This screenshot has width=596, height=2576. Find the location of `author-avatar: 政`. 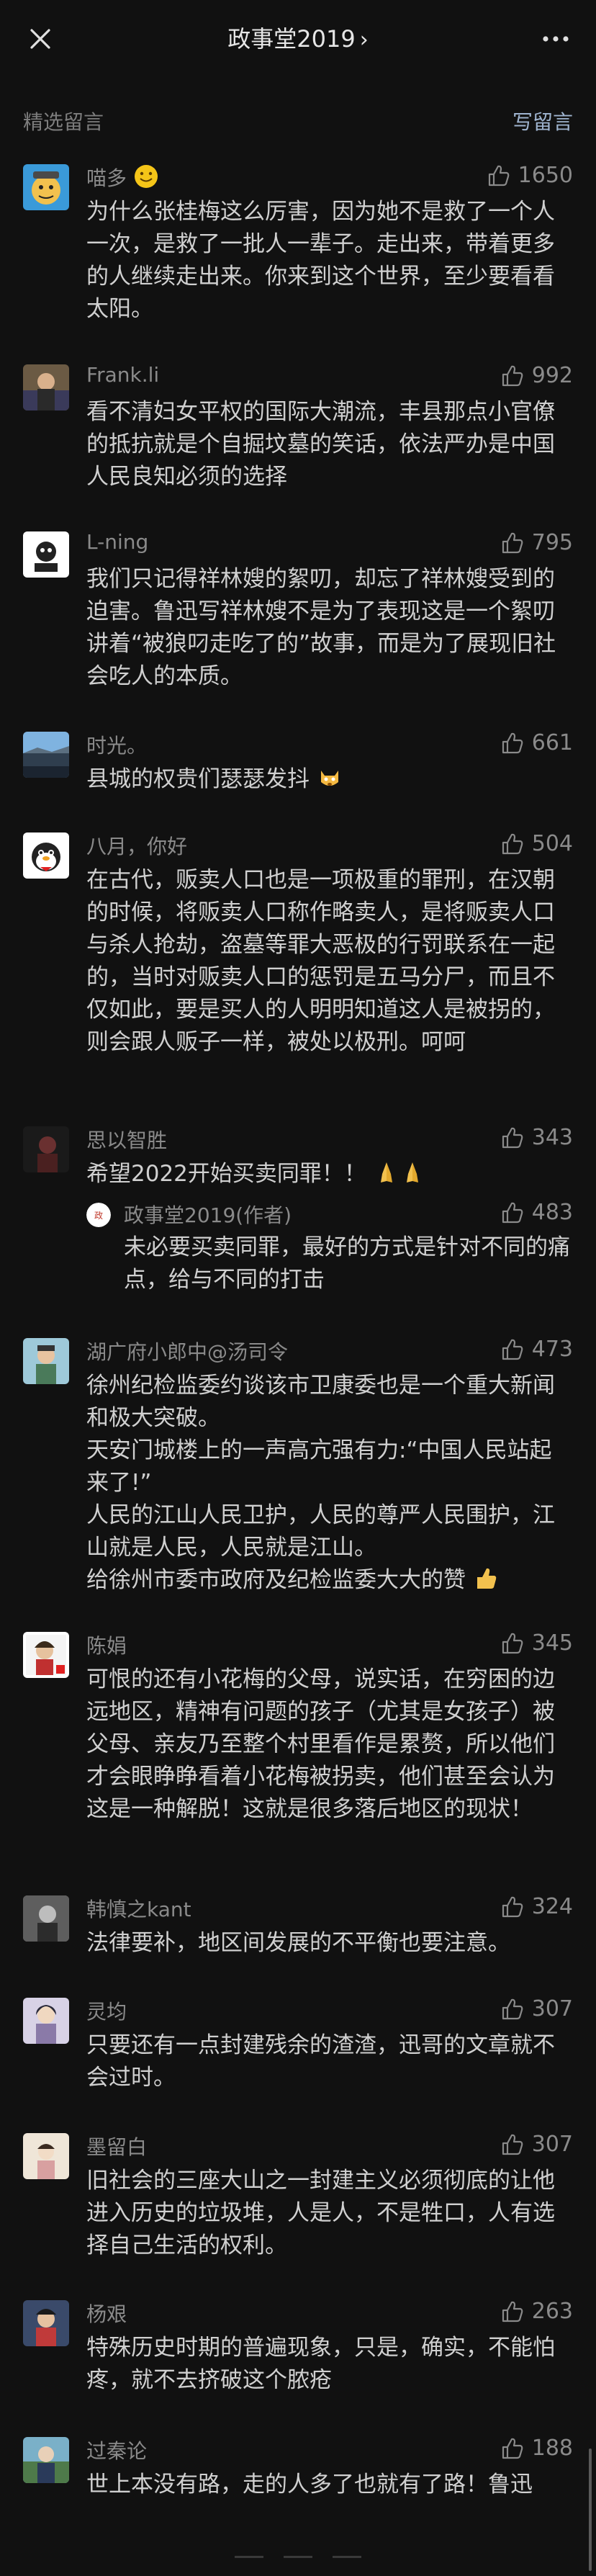

author-avatar: 政 is located at coordinates (98, 1215).